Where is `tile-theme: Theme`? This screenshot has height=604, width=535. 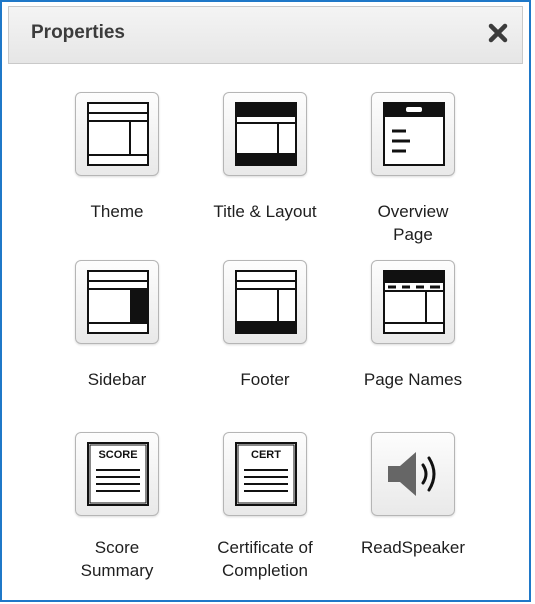
tile-theme: Theme is located at coordinates (117, 152).